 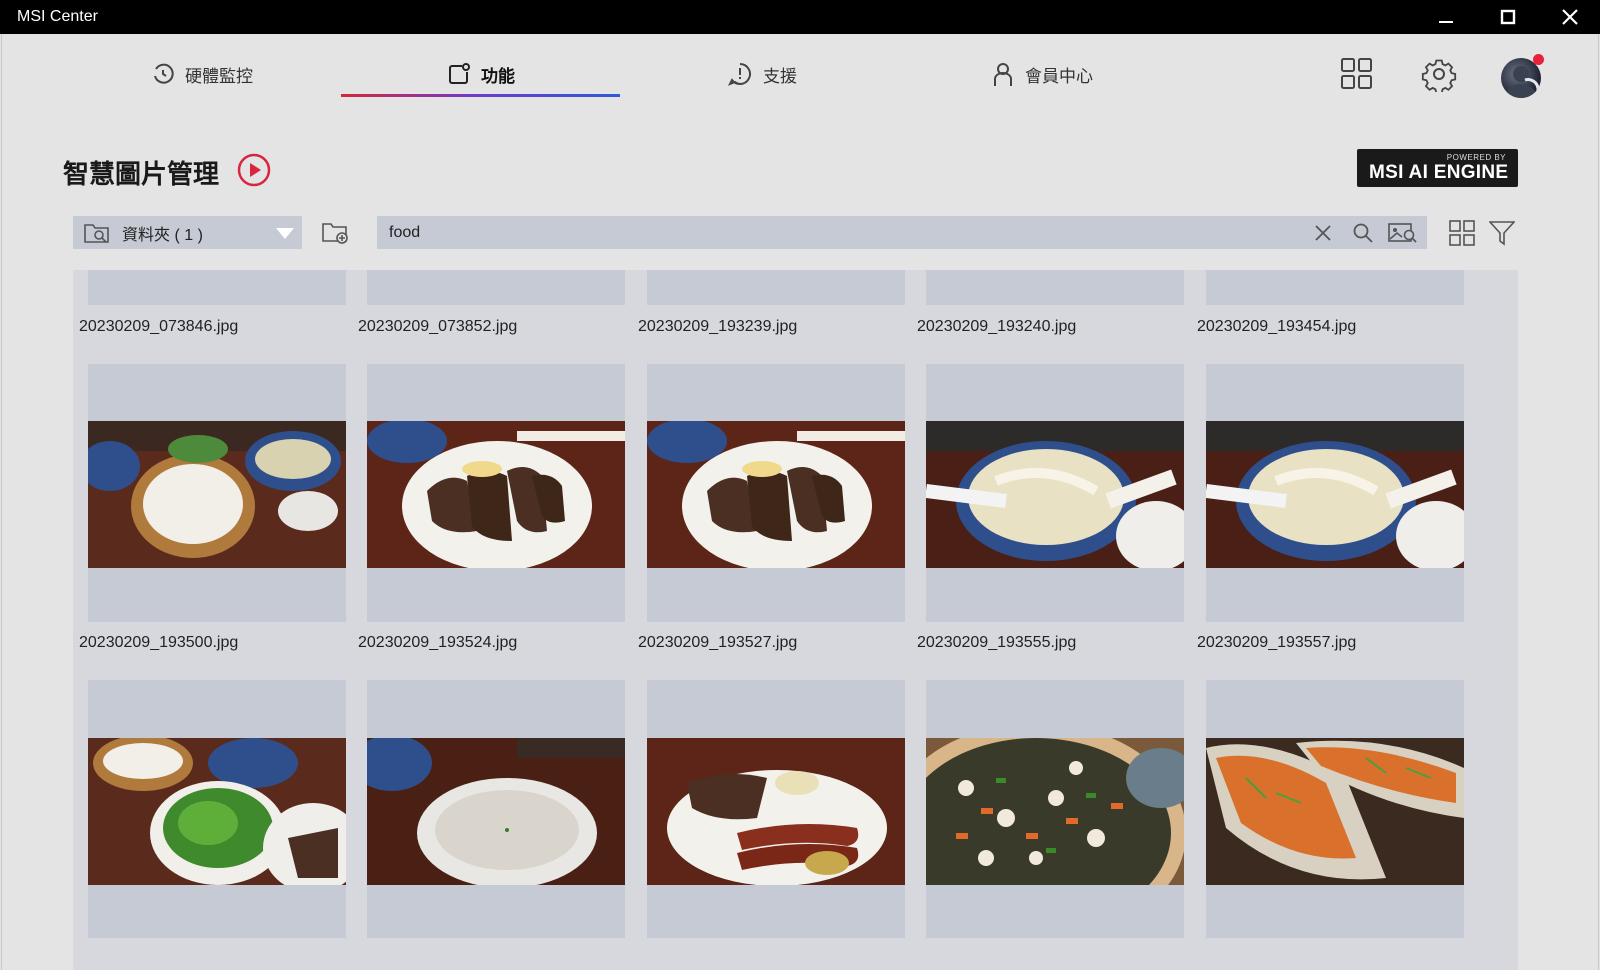 I want to click on active-tab-indicator, so click(x=480, y=95).